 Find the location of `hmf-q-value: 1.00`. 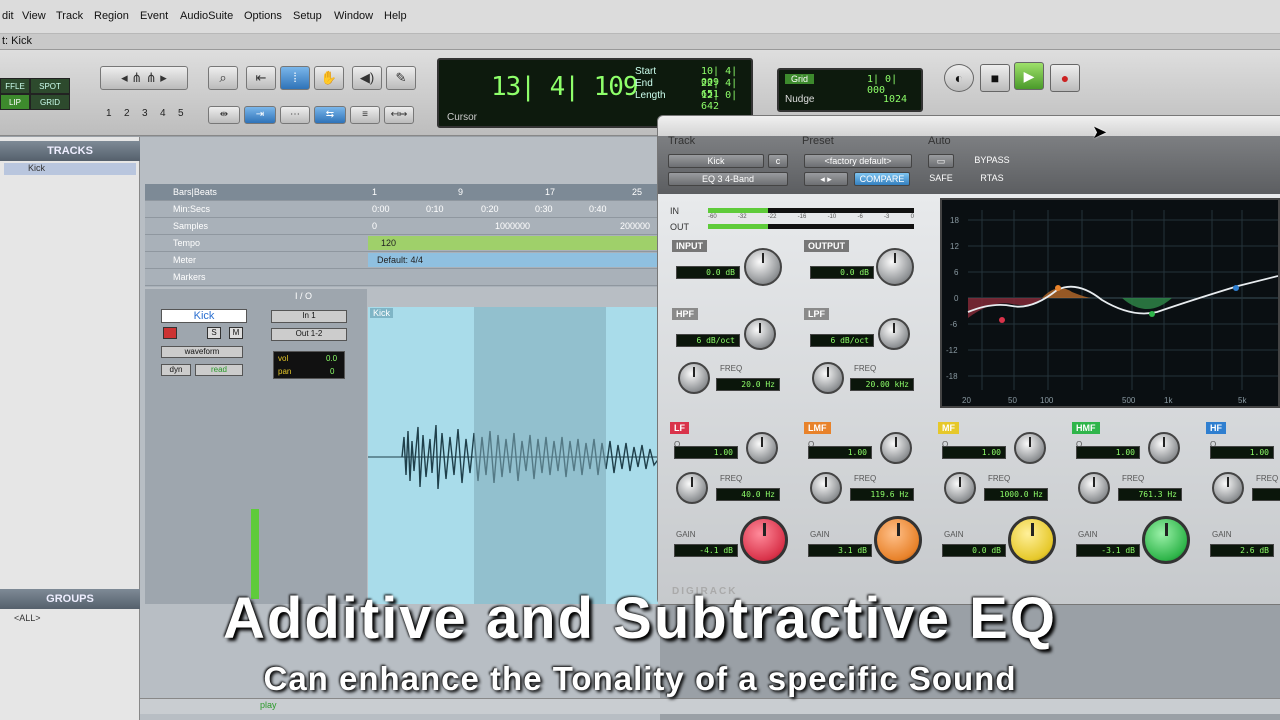

hmf-q-value: 1.00 is located at coordinates (1108, 452).